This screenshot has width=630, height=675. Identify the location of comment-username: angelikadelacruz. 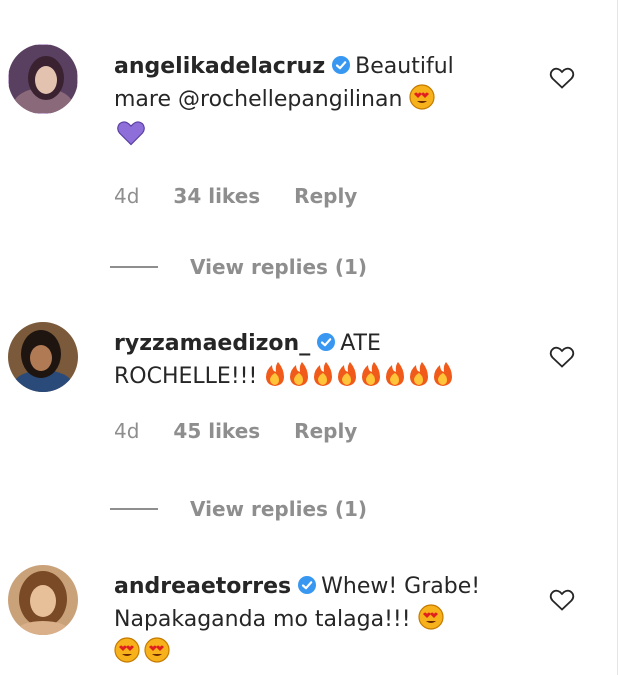
(219, 66).